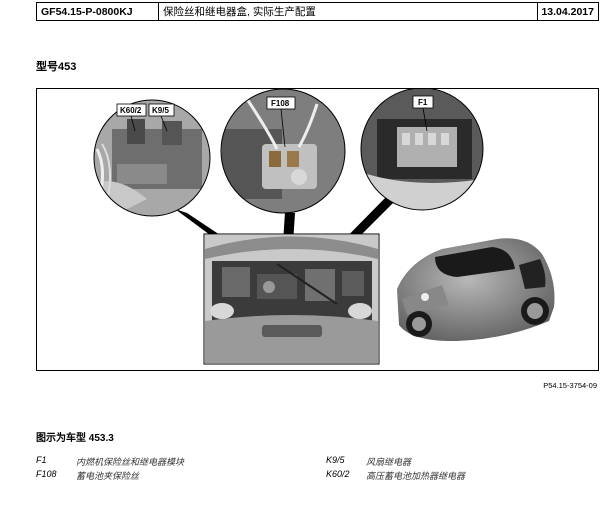 Image resolution: width=605 pixels, height=513 pixels. I want to click on legend-desc: 蓄电池夹保险丝, so click(108, 476).